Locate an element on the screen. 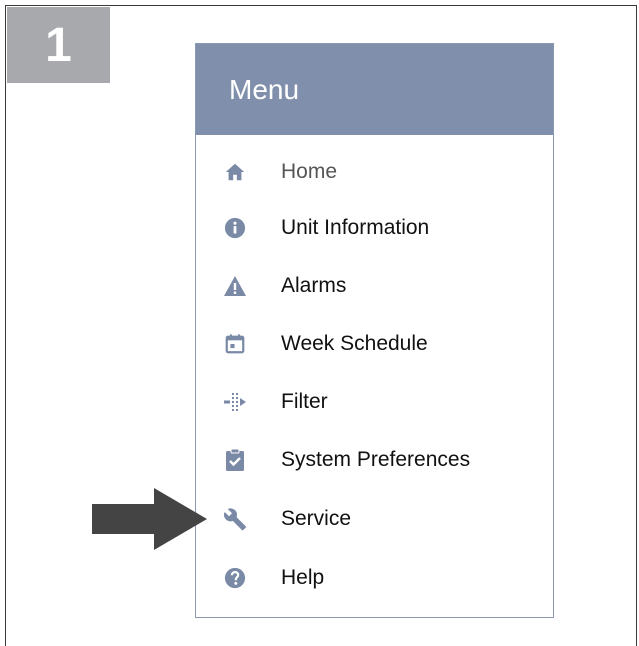  menu-item-home: Home is located at coordinates (374, 172).